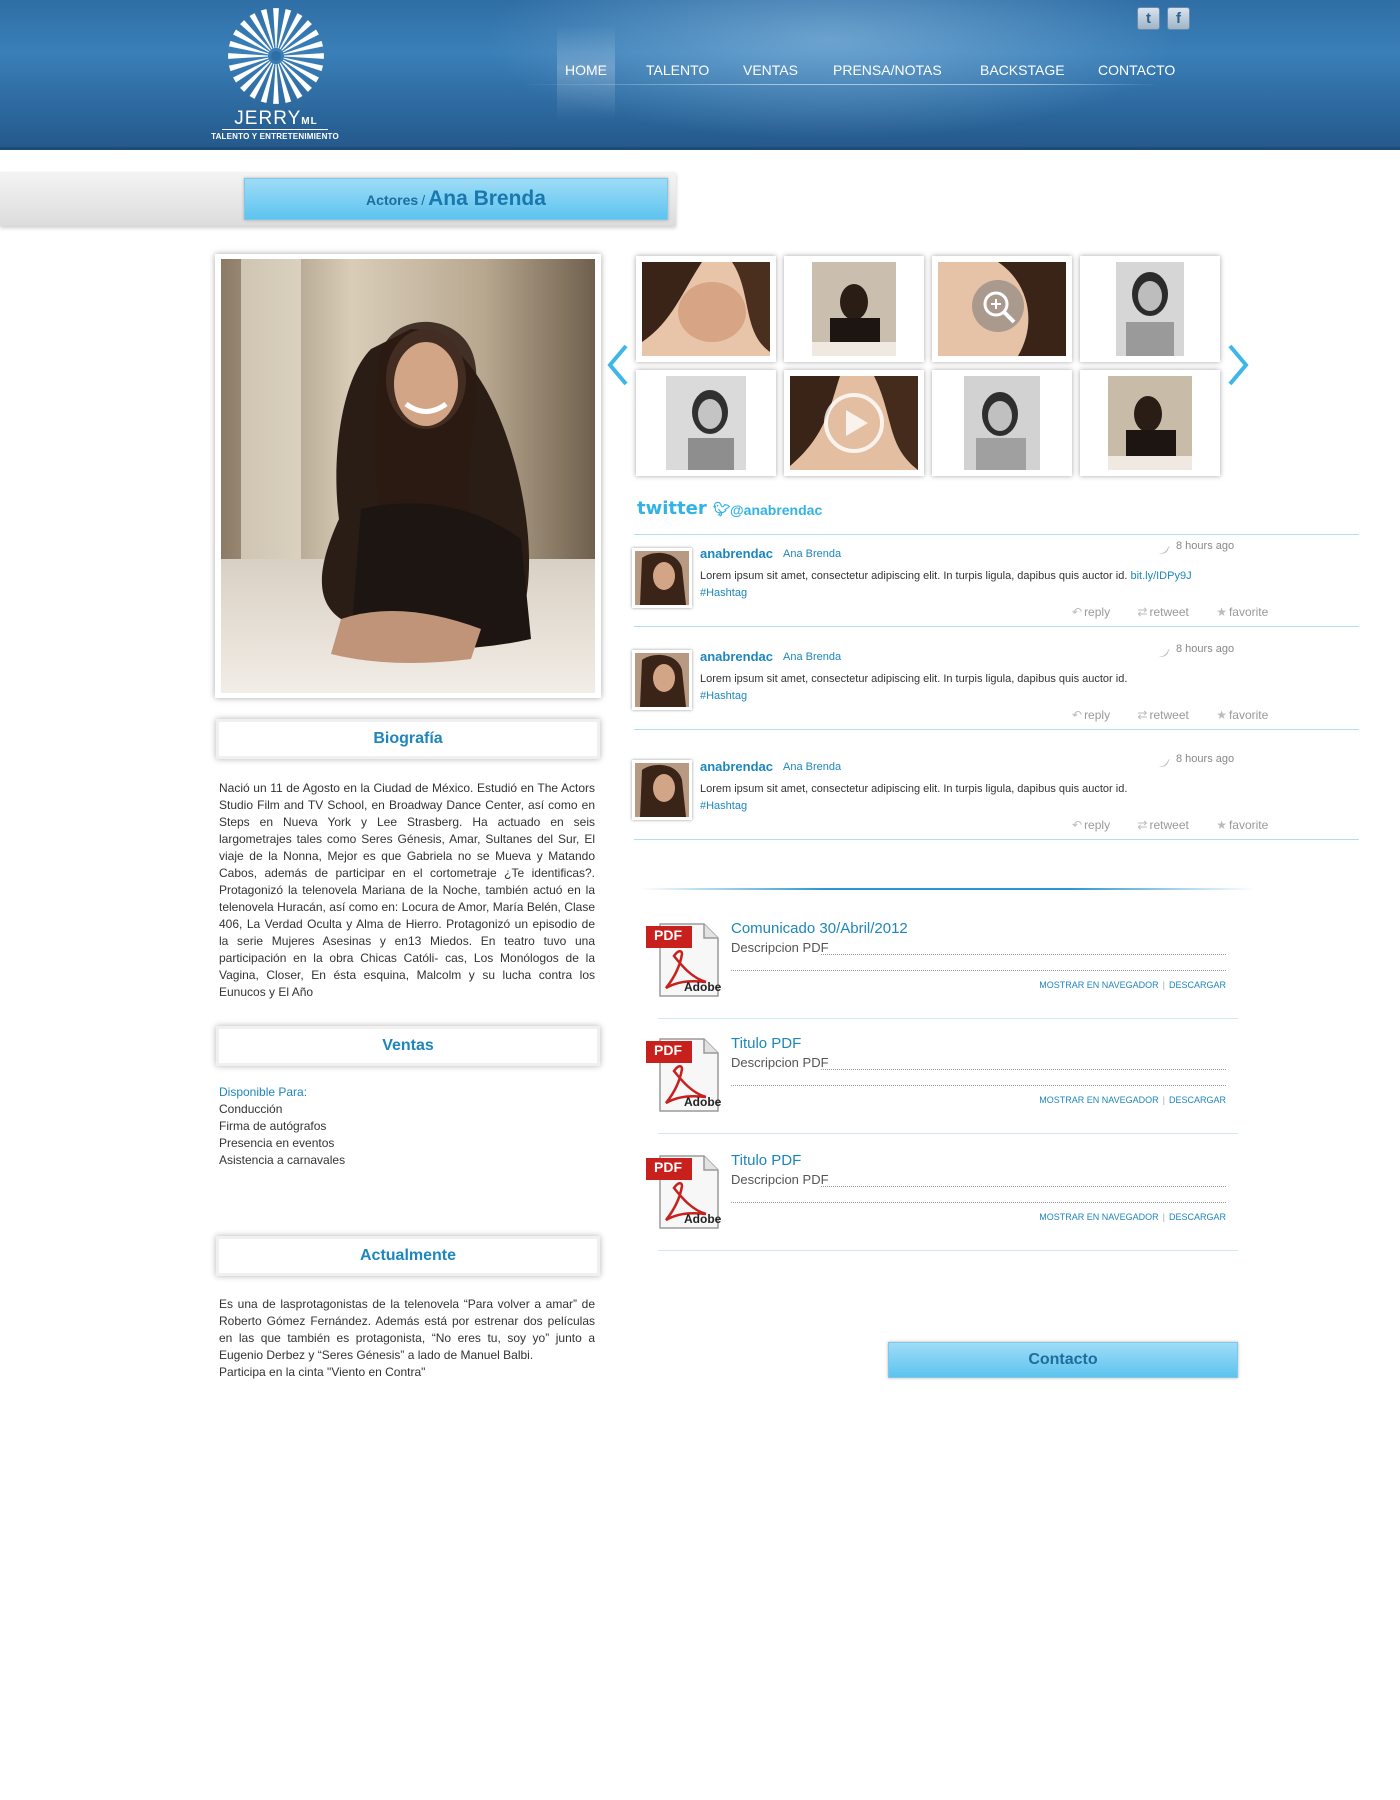 This screenshot has height=1800, width=1400. What do you see at coordinates (776, 510) in the screenshot?
I see `twitter-handle-link: @anabrendac` at bounding box center [776, 510].